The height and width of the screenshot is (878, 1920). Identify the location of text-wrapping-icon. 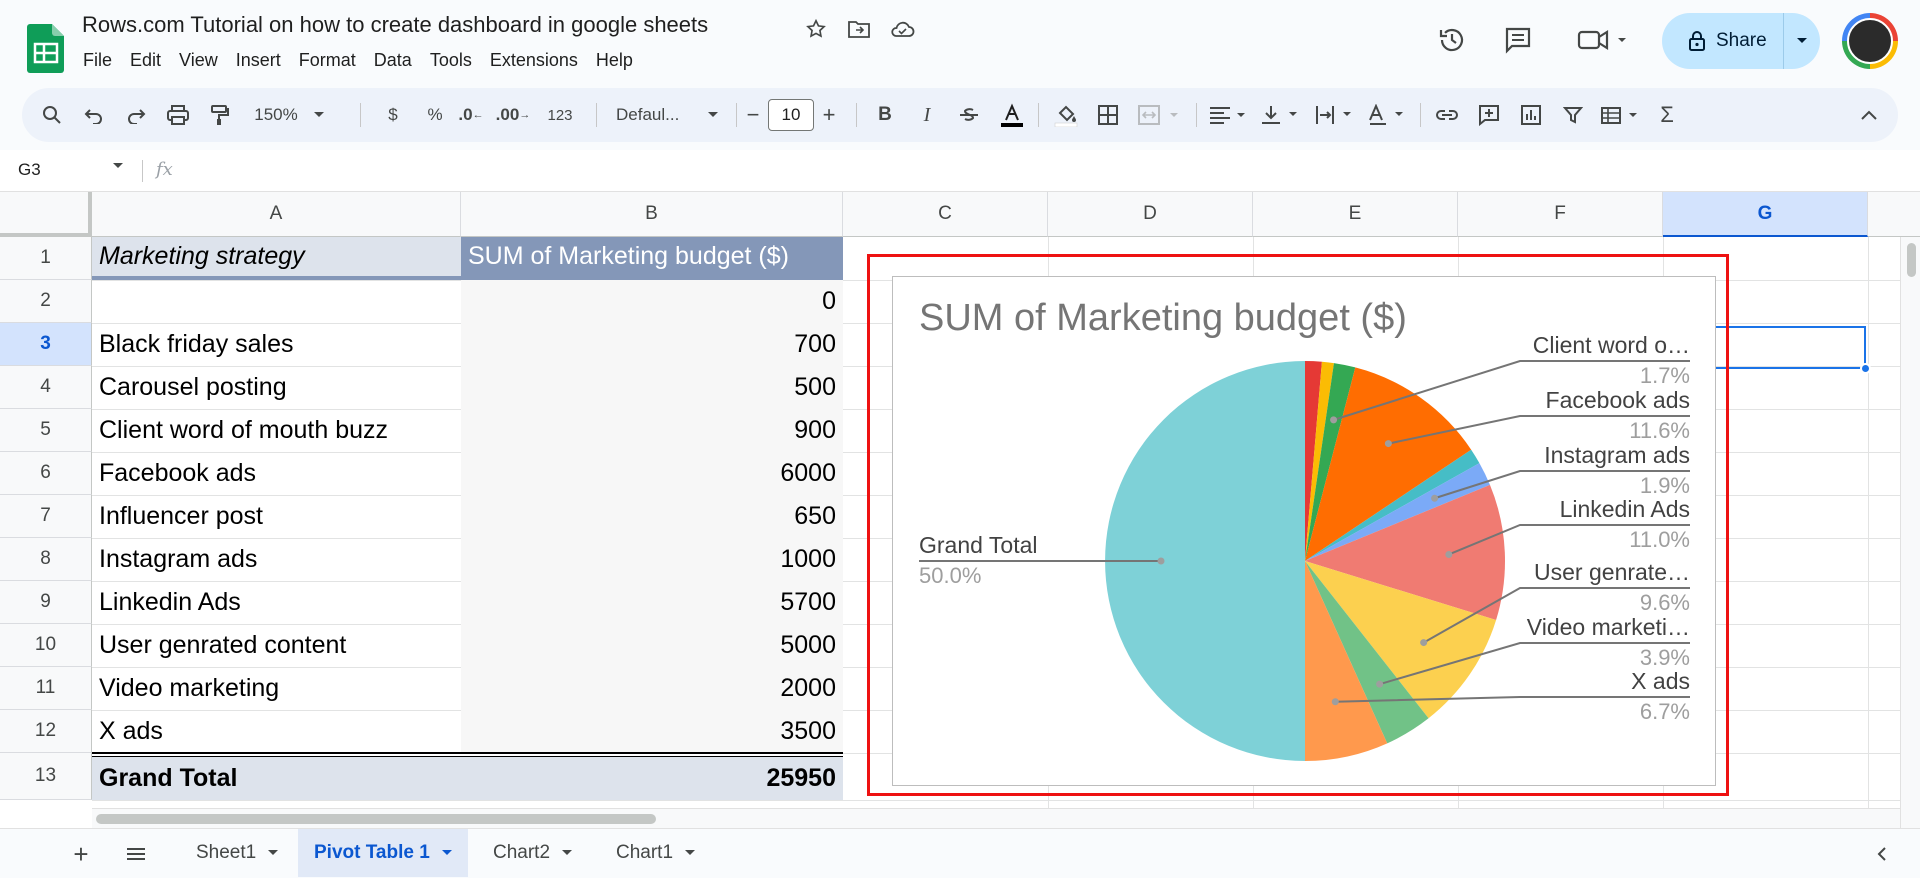
(1335, 115).